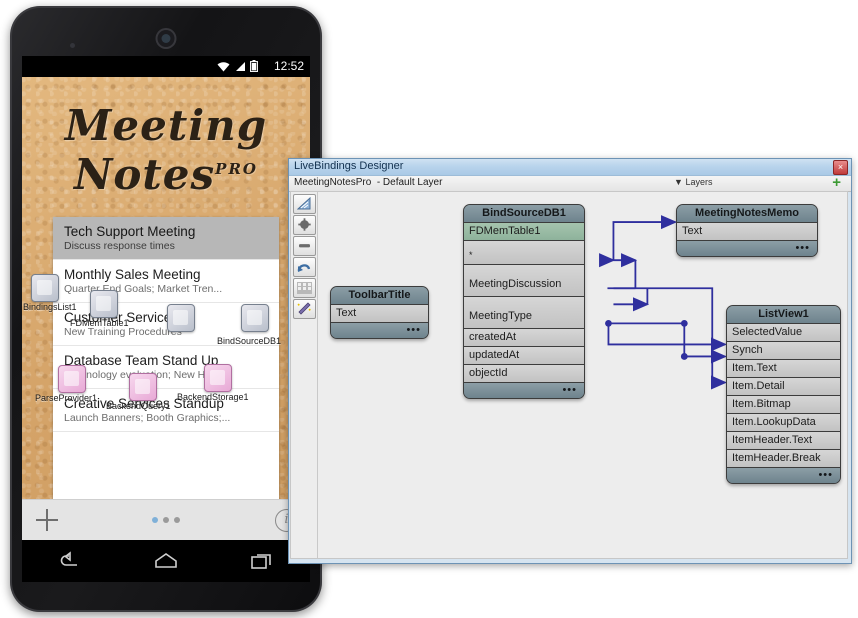 The image size is (858, 618). I want to click on select-all-visible-icon, so click(304, 204).